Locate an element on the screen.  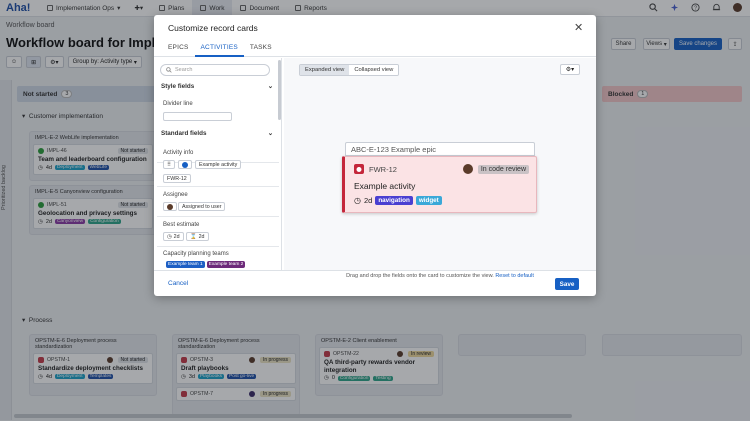
preview-tag: navigation is located at coordinates (394, 200).